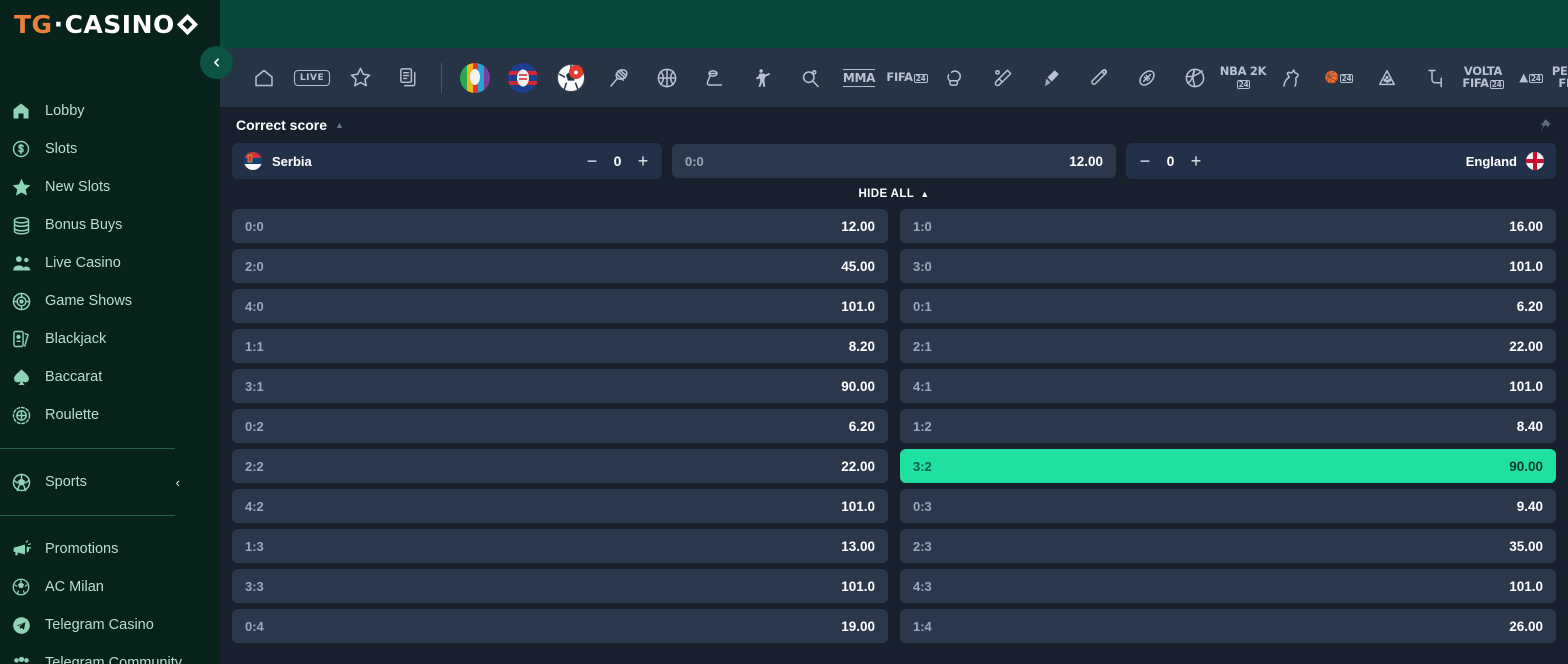 The width and height of the screenshot is (1568, 664). What do you see at coordinates (1196, 161) in the screenshot?
I see `away-increment-button: +` at bounding box center [1196, 161].